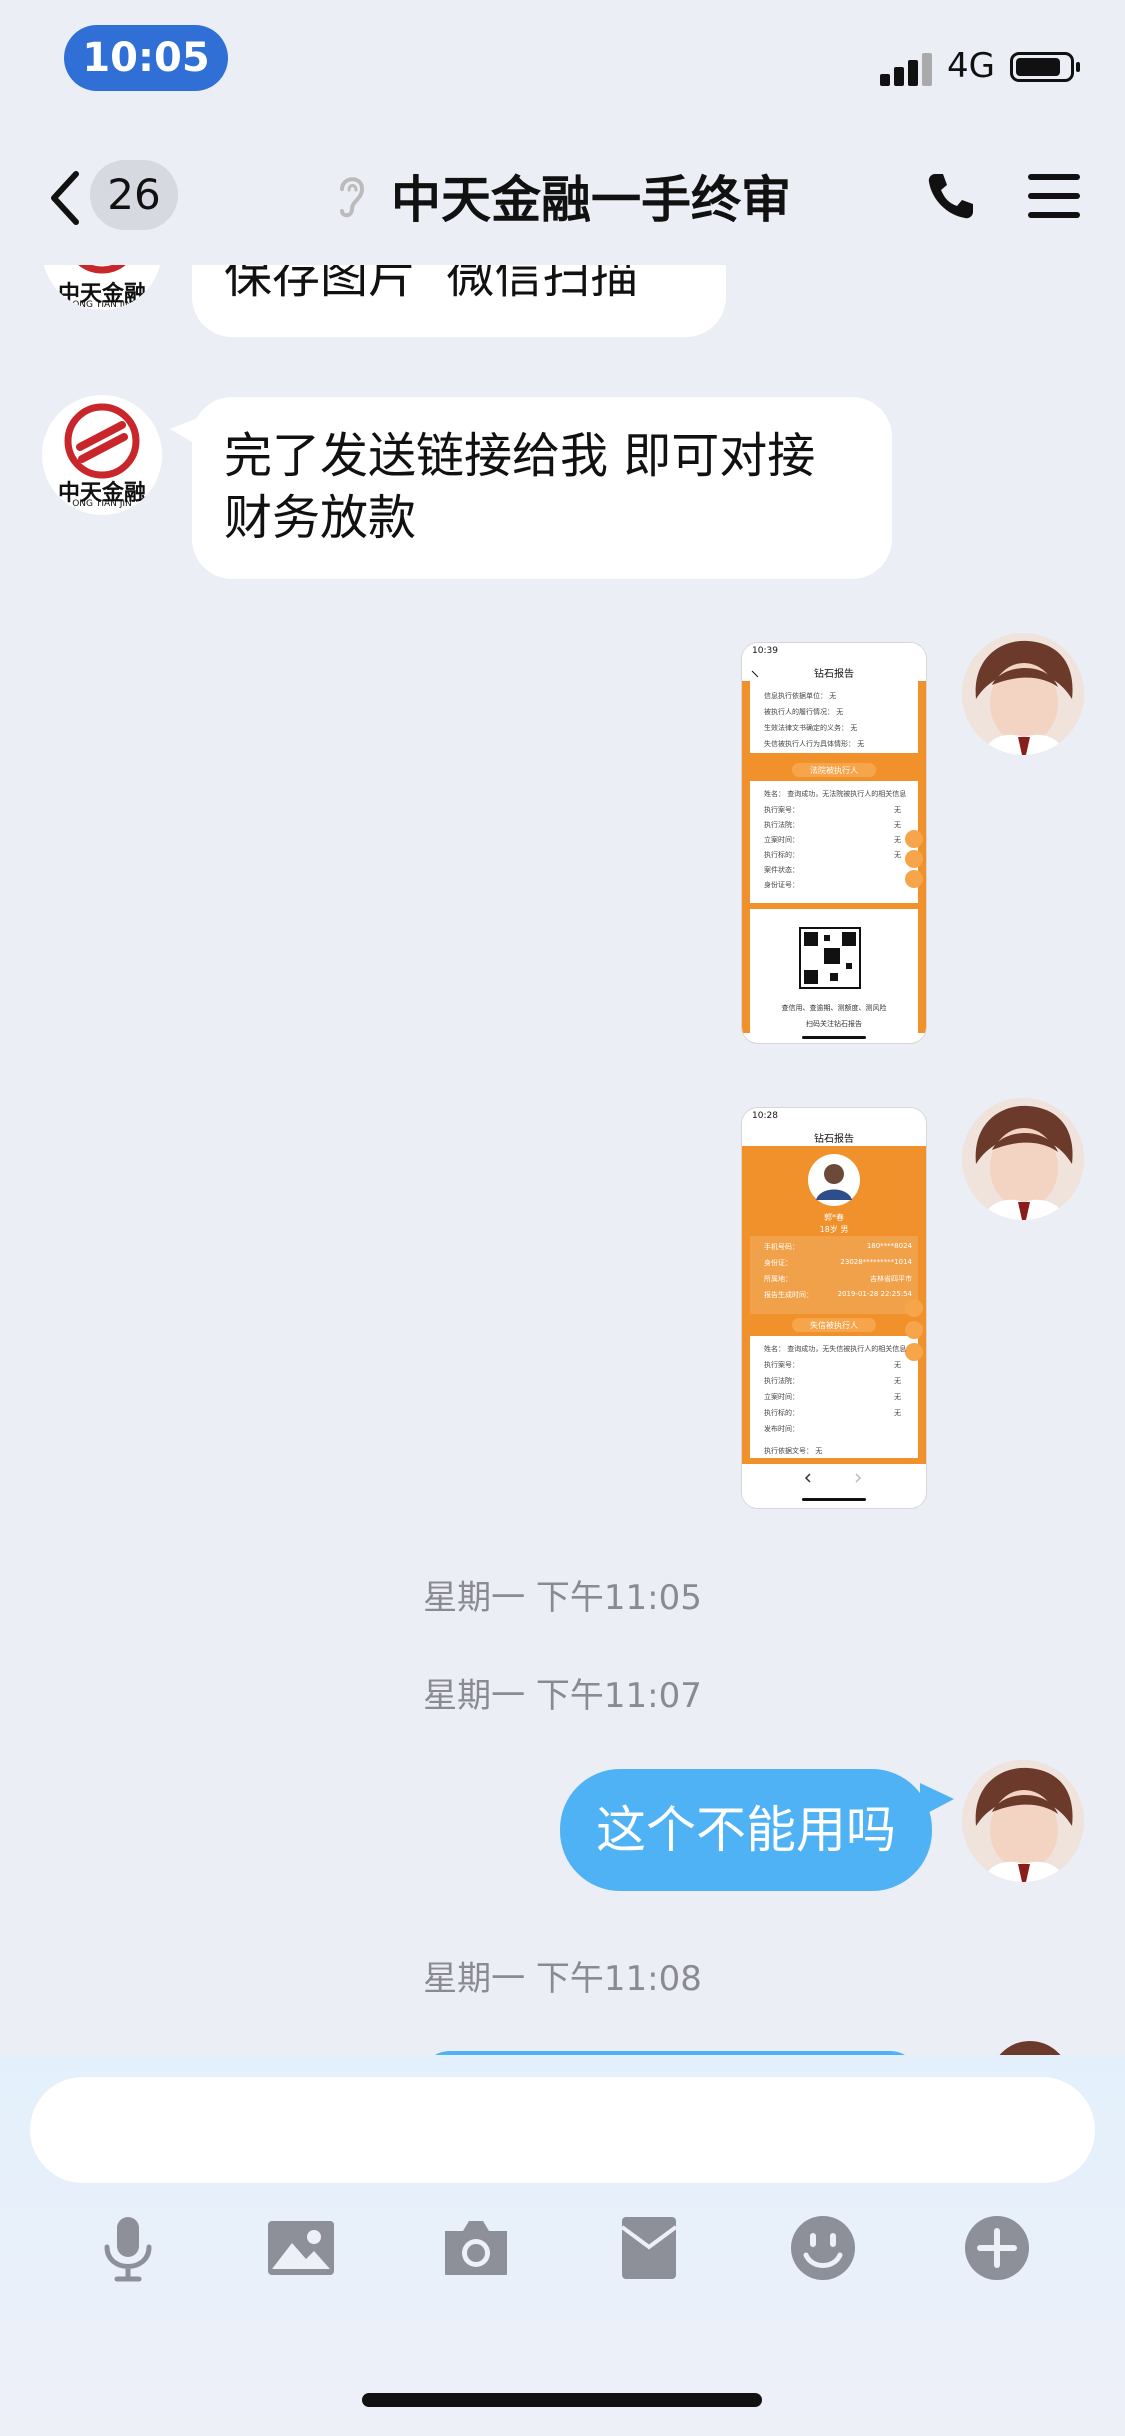  What do you see at coordinates (834, 1229) in the screenshot?
I see `shot-age: 18岁 男` at bounding box center [834, 1229].